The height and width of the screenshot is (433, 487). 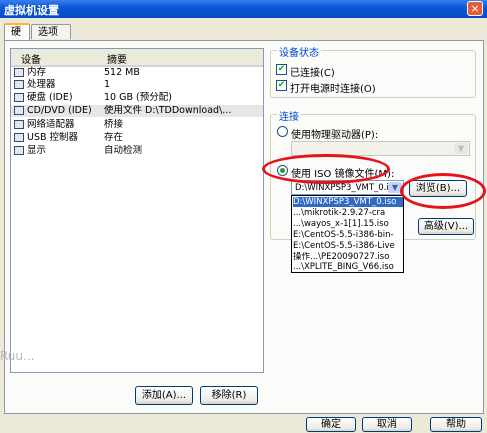 I want to click on device-row-hard-disk: 硬盘 (IDE) 10 GB (预分配), so click(x=137, y=98).